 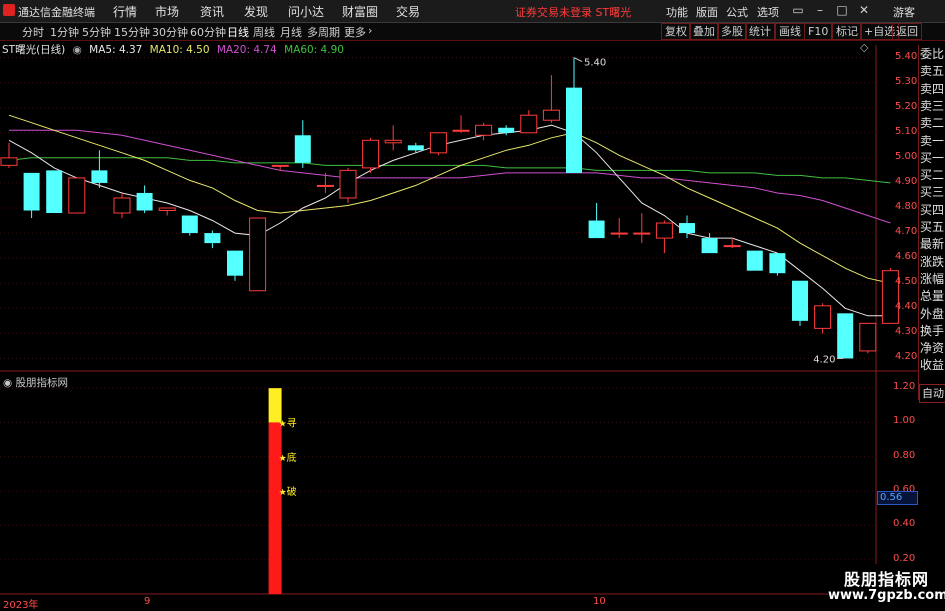 What do you see at coordinates (275, 405) in the screenshot?
I see `indicator-yellow-bar` at bounding box center [275, 405].